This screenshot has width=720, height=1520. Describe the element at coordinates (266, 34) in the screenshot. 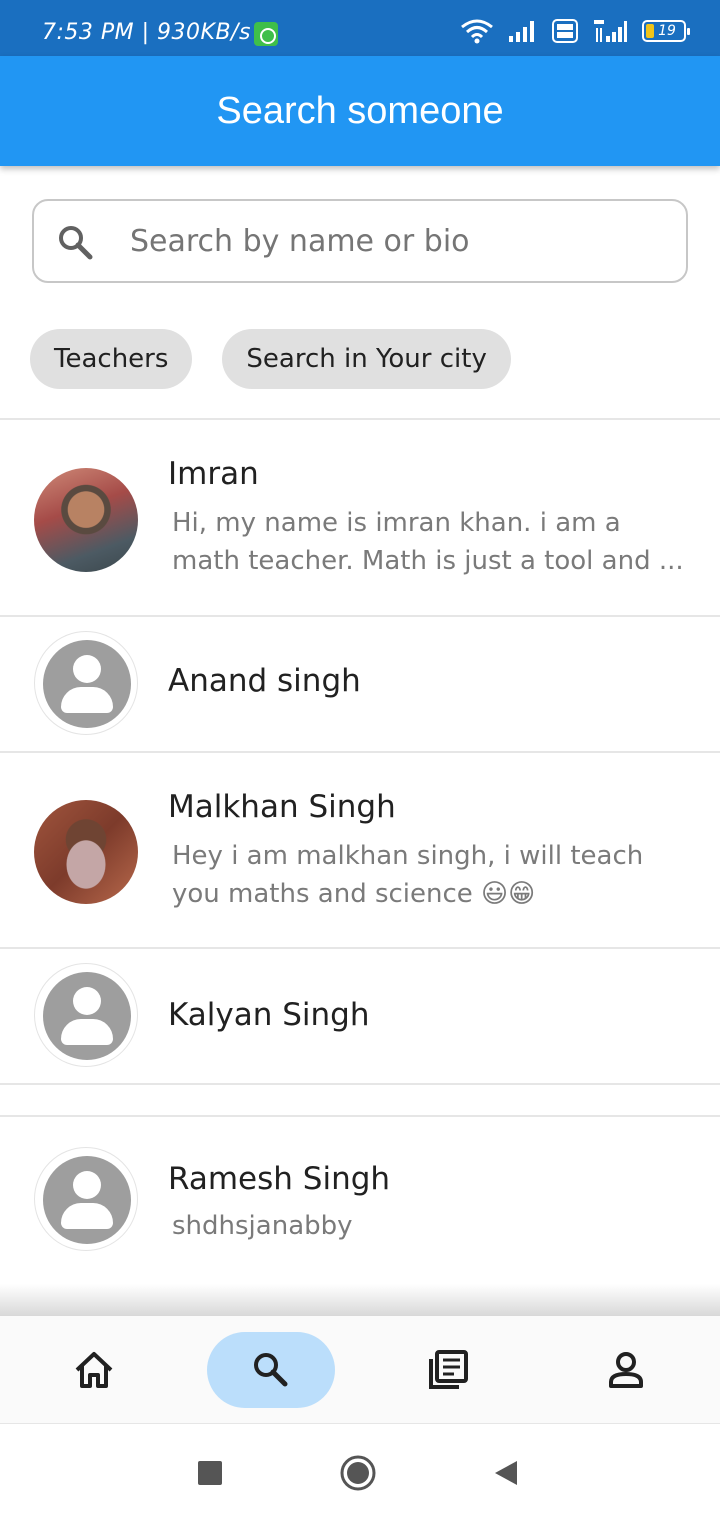

I see `notification-app-icon` at that location.